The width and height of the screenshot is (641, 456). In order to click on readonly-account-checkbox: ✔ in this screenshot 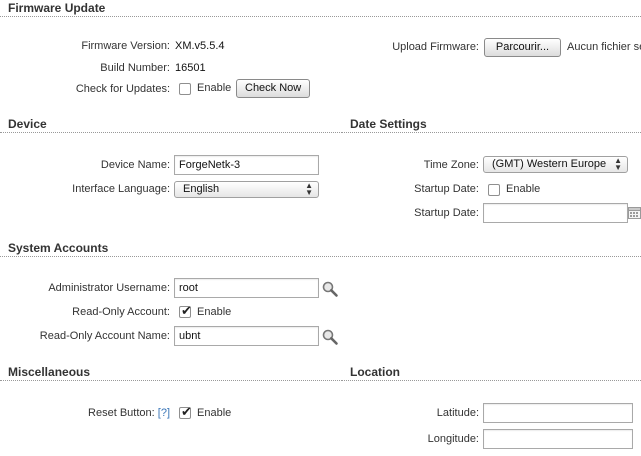, I will do `click(185, 310)`.